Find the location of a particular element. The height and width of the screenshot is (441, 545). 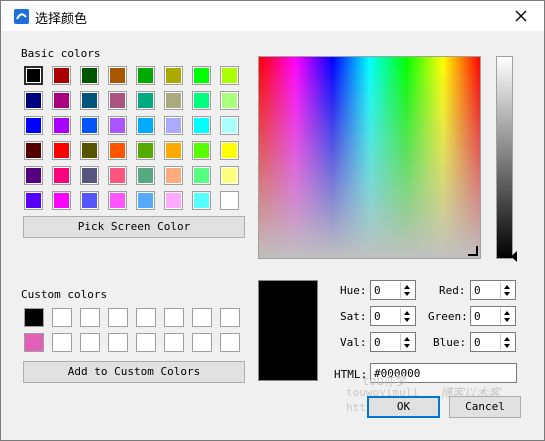

sat-value: 0 is located at coordinates (377, 316).